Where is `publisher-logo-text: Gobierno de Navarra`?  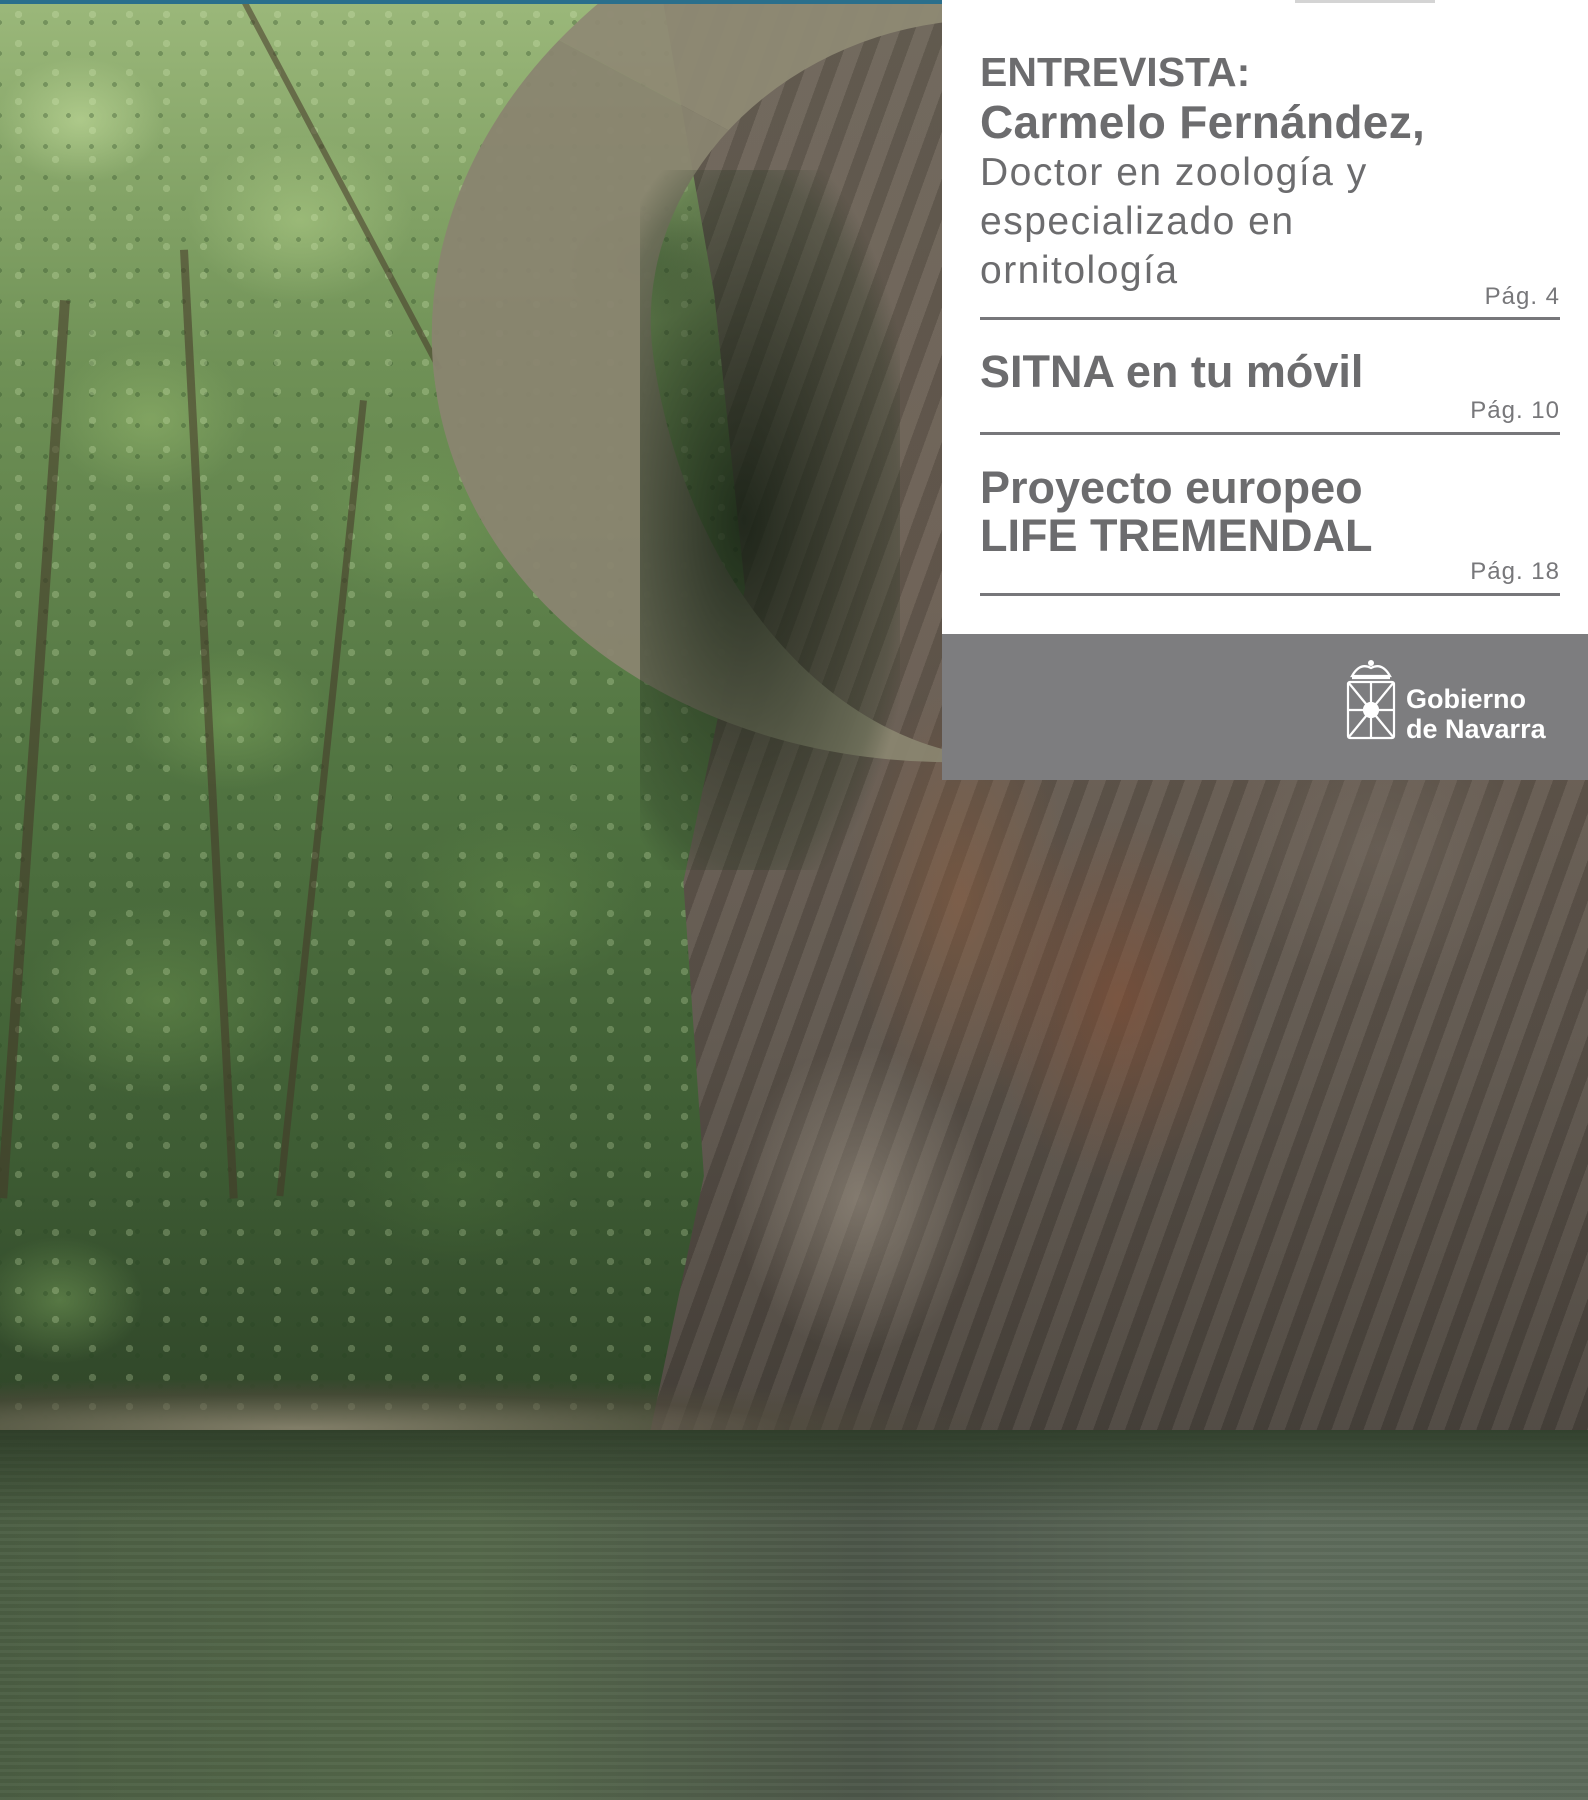
publisher-logo-text: Gobierno de Navarra is located at coordinates (1476, 714).